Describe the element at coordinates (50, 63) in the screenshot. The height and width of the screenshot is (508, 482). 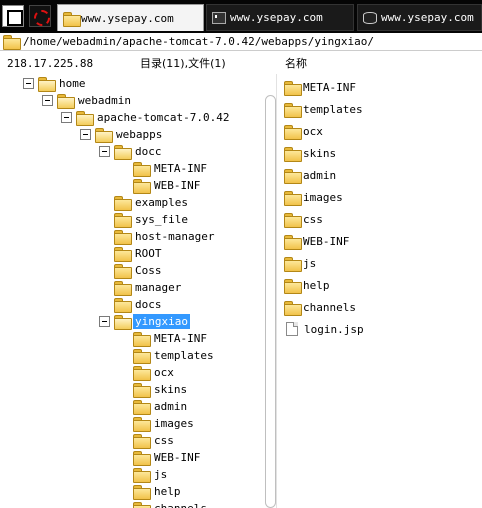
I see `server-ip: 218.17.225.88` at that location.